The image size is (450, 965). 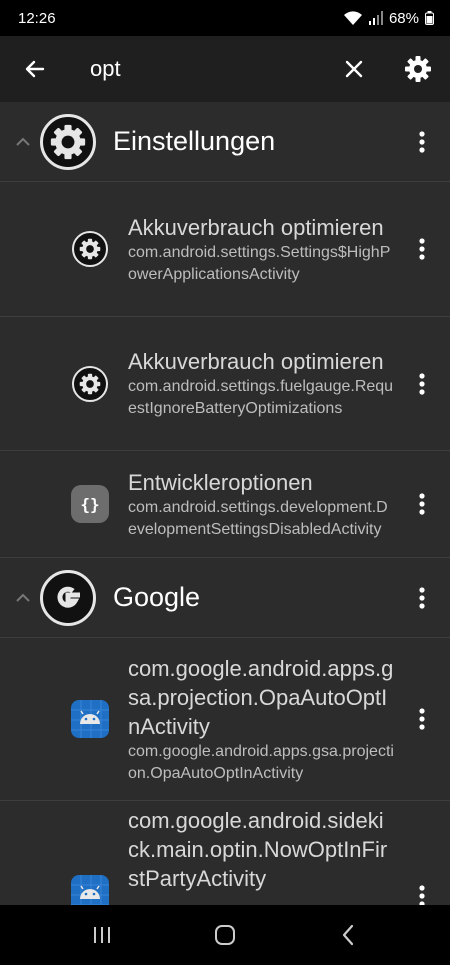 I want to click on close-icon, so click(x=354, y=69).